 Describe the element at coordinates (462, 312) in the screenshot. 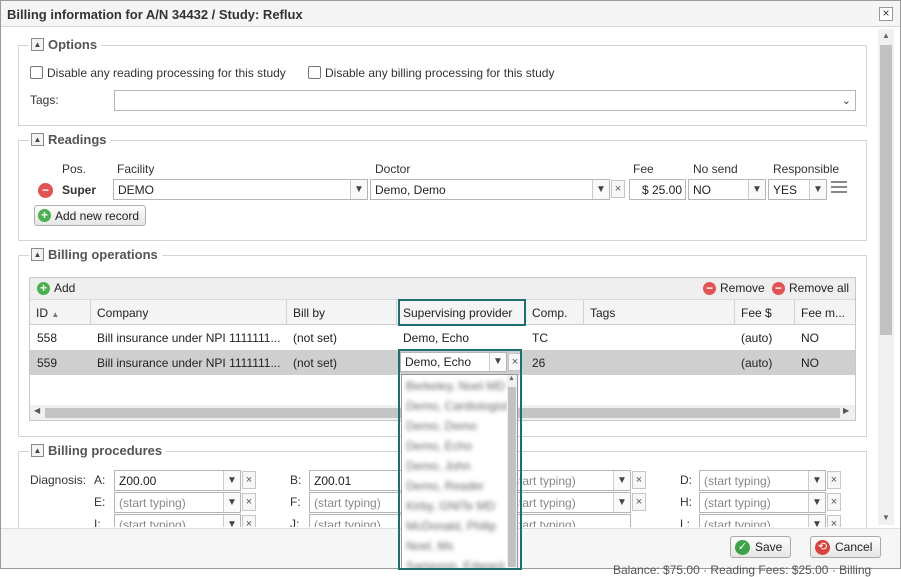

I see `highlight-supervising-header` at that location.